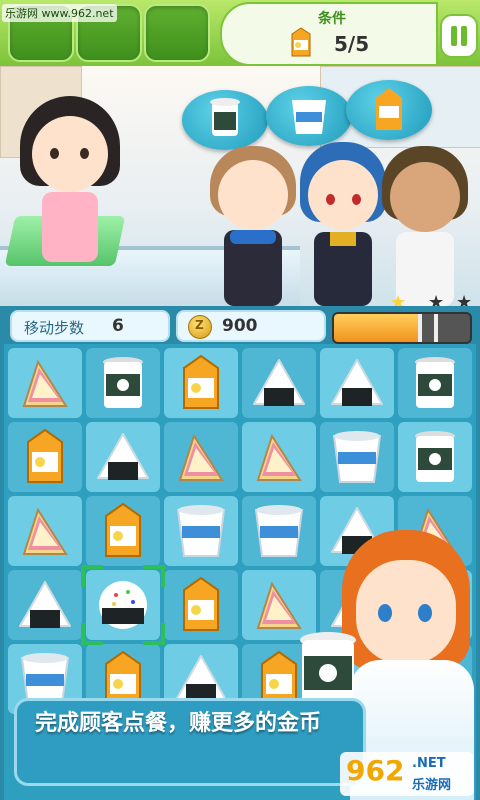  Describe the element at coordinates (118, 326) in the screenshot. I see `moves-value: 6` at that location.